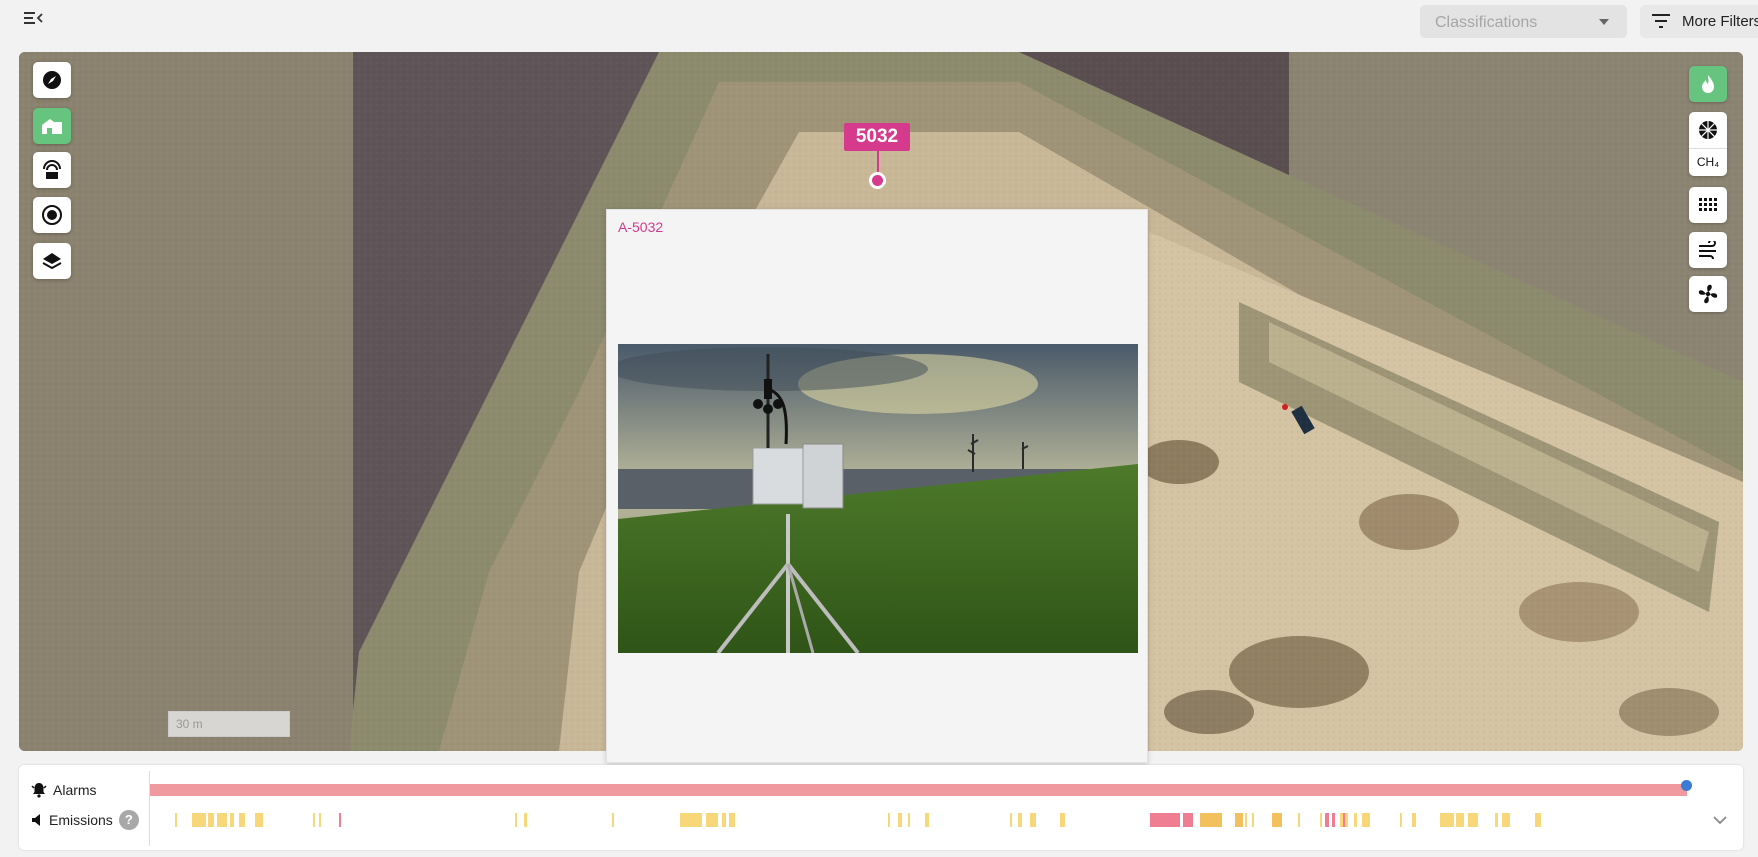 The image size is (1758, 857). Describe the element at coordinates (1720, 21) in the screenshot. I see `more-filters-label: More Filters` at that location.